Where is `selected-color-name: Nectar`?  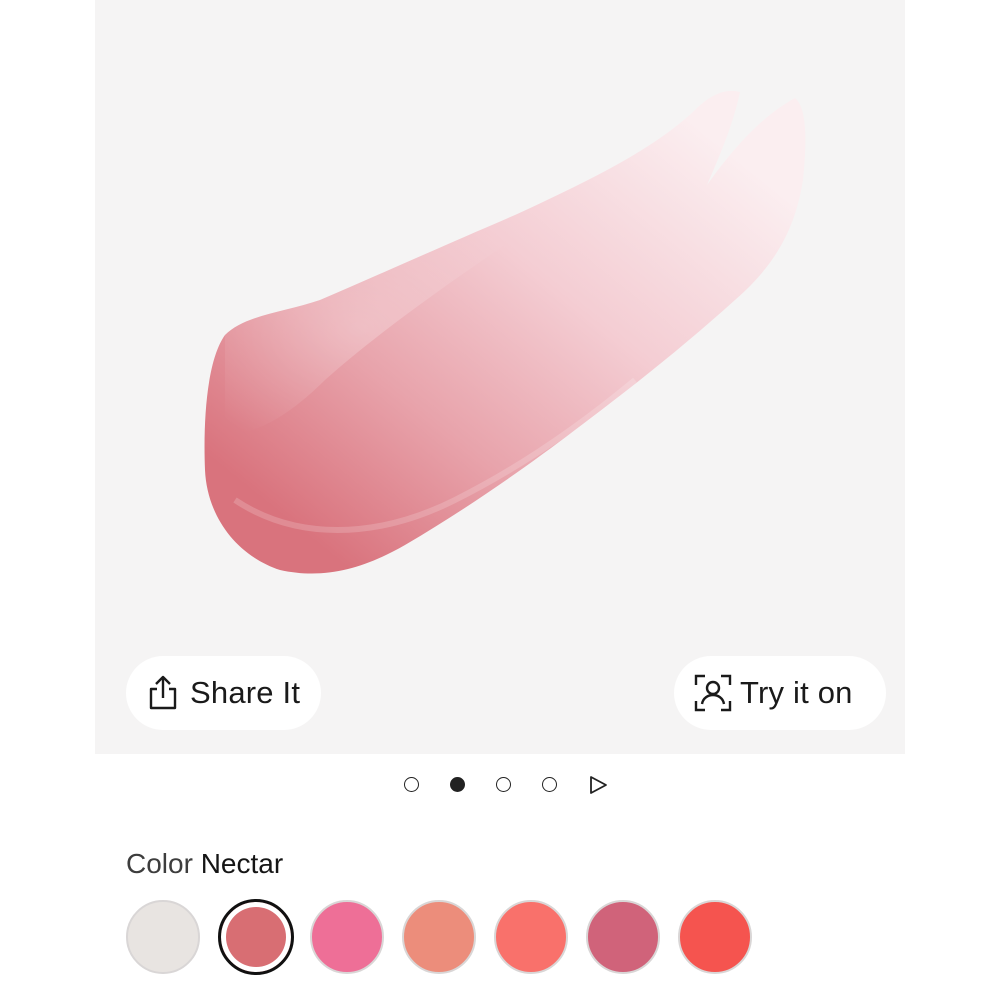
selected-color-name: Nectar is located at coordinates (242, 863).